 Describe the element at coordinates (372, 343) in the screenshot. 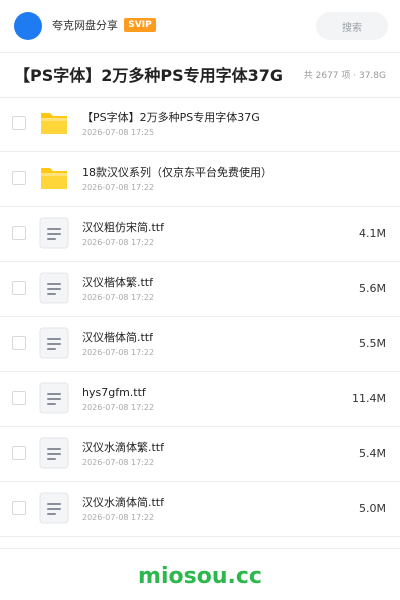

I see `file-size: 5.5M` at that location.